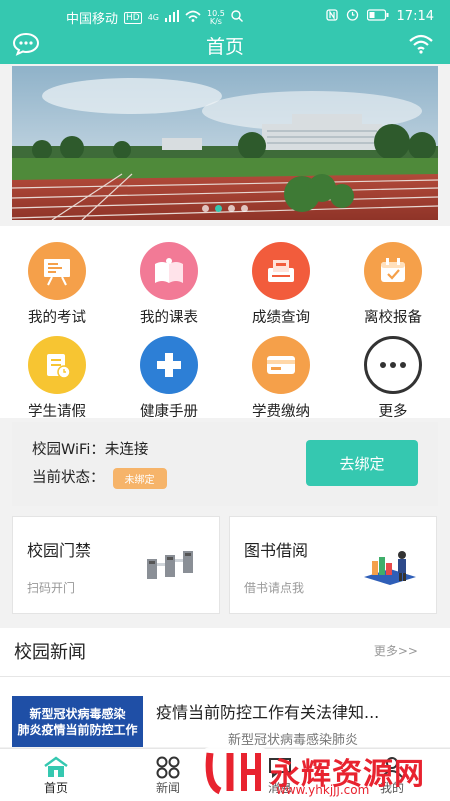  Describe the element at coordinates (139, 478) in the screenshot. I see `status-badge: 未绑定` at that location.